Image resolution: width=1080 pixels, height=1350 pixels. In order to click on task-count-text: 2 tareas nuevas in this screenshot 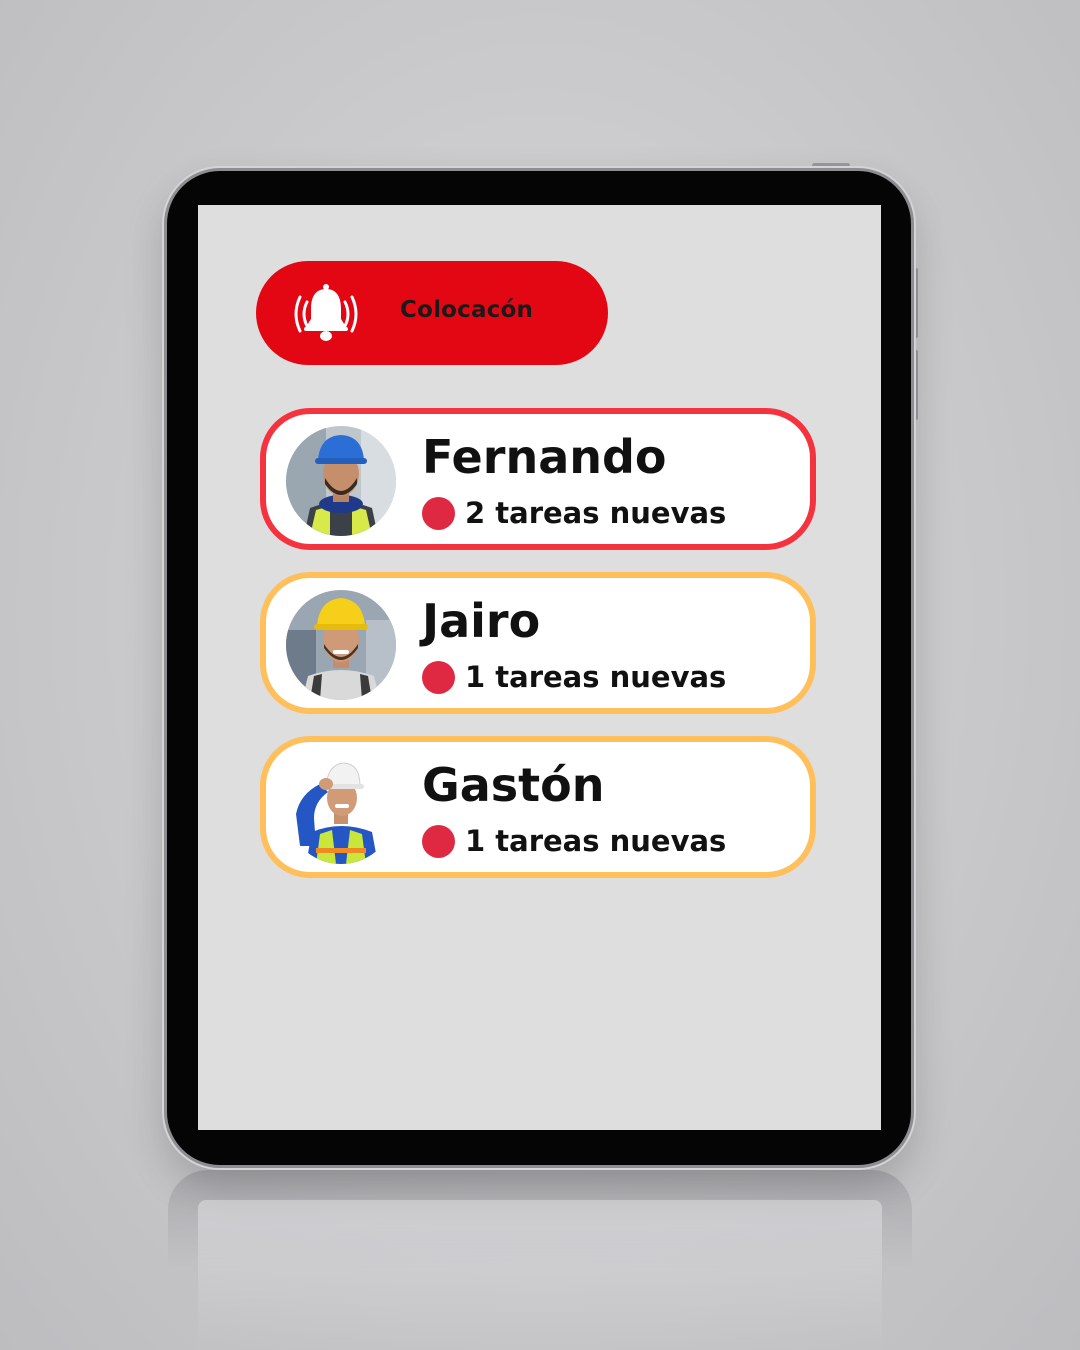, I will do `click(596, 513)`.